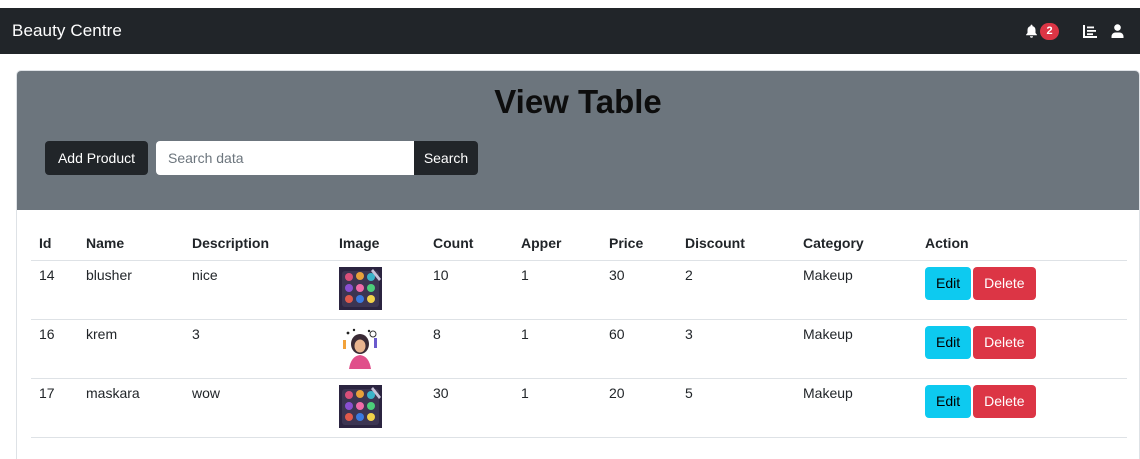 The height and width of the screenshot is (459, 1140). What do you see at coordinates (639, 408) in the screenshot?
I see `cell-price: 20` at bounding box center [639, 408].